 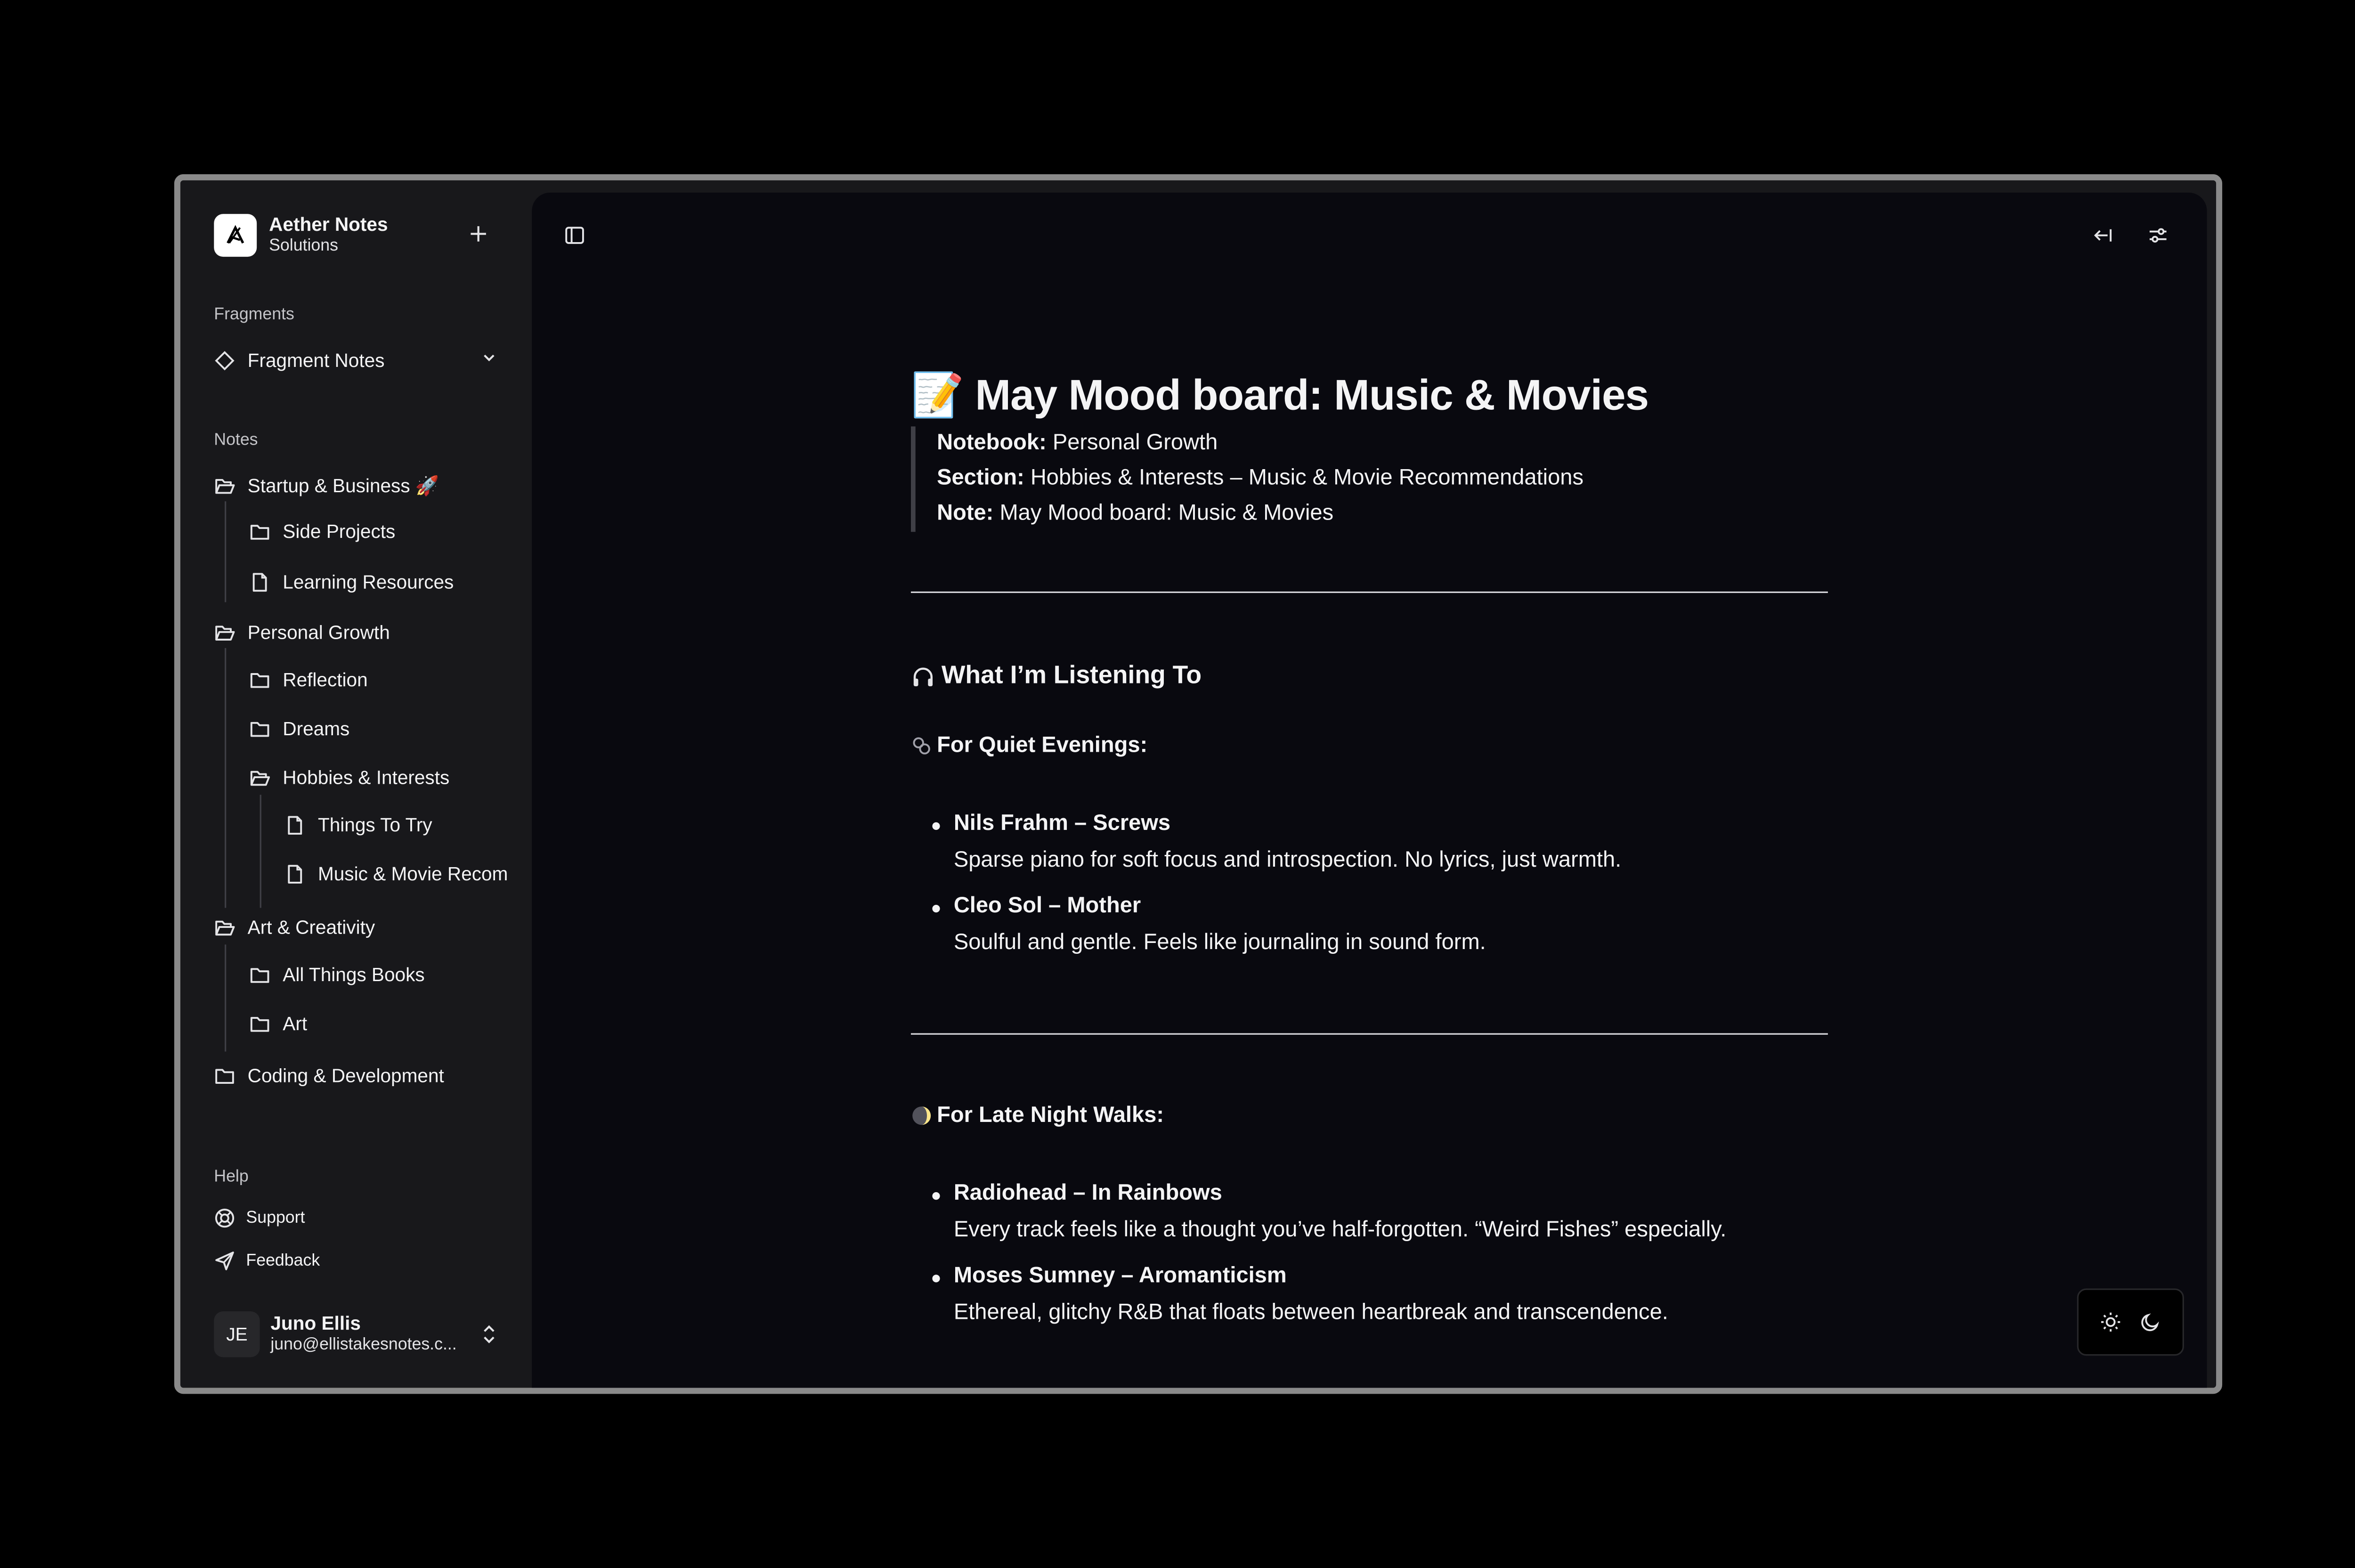 I want to click on send-icon, so click(x=224, y=1260).